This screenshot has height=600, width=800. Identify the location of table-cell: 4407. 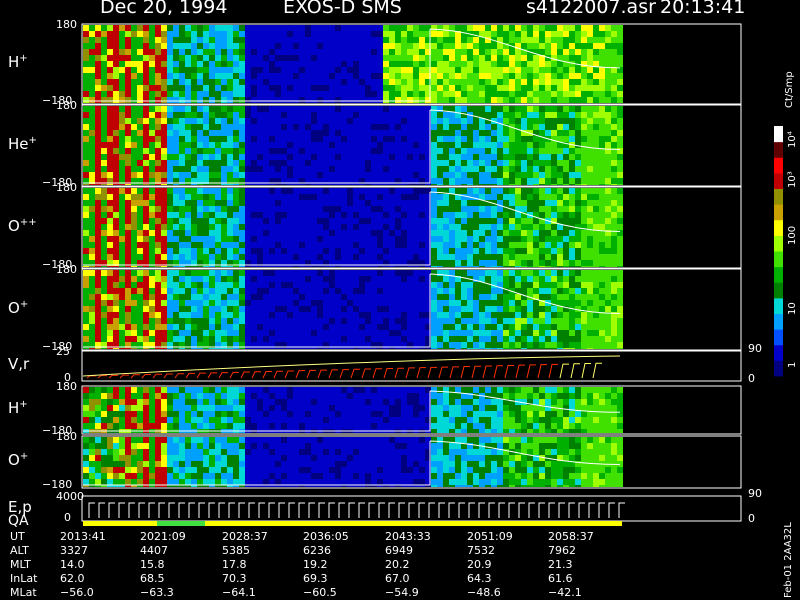
(154, 550).